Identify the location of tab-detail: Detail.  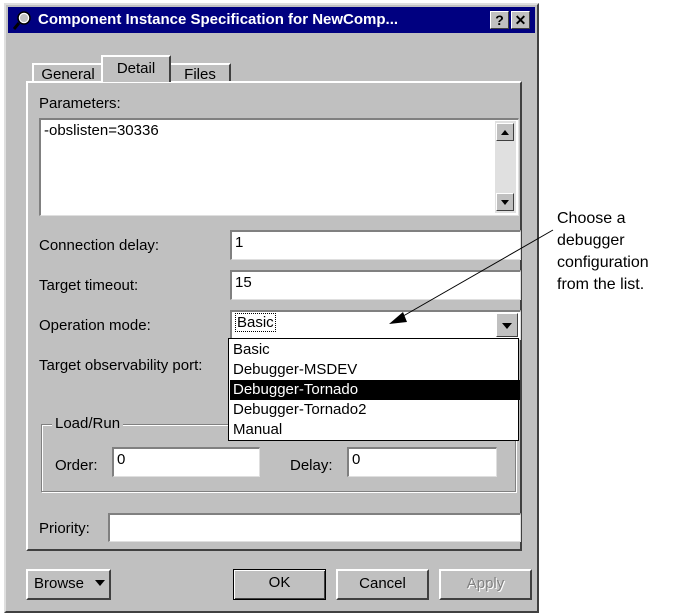
(136, 68).